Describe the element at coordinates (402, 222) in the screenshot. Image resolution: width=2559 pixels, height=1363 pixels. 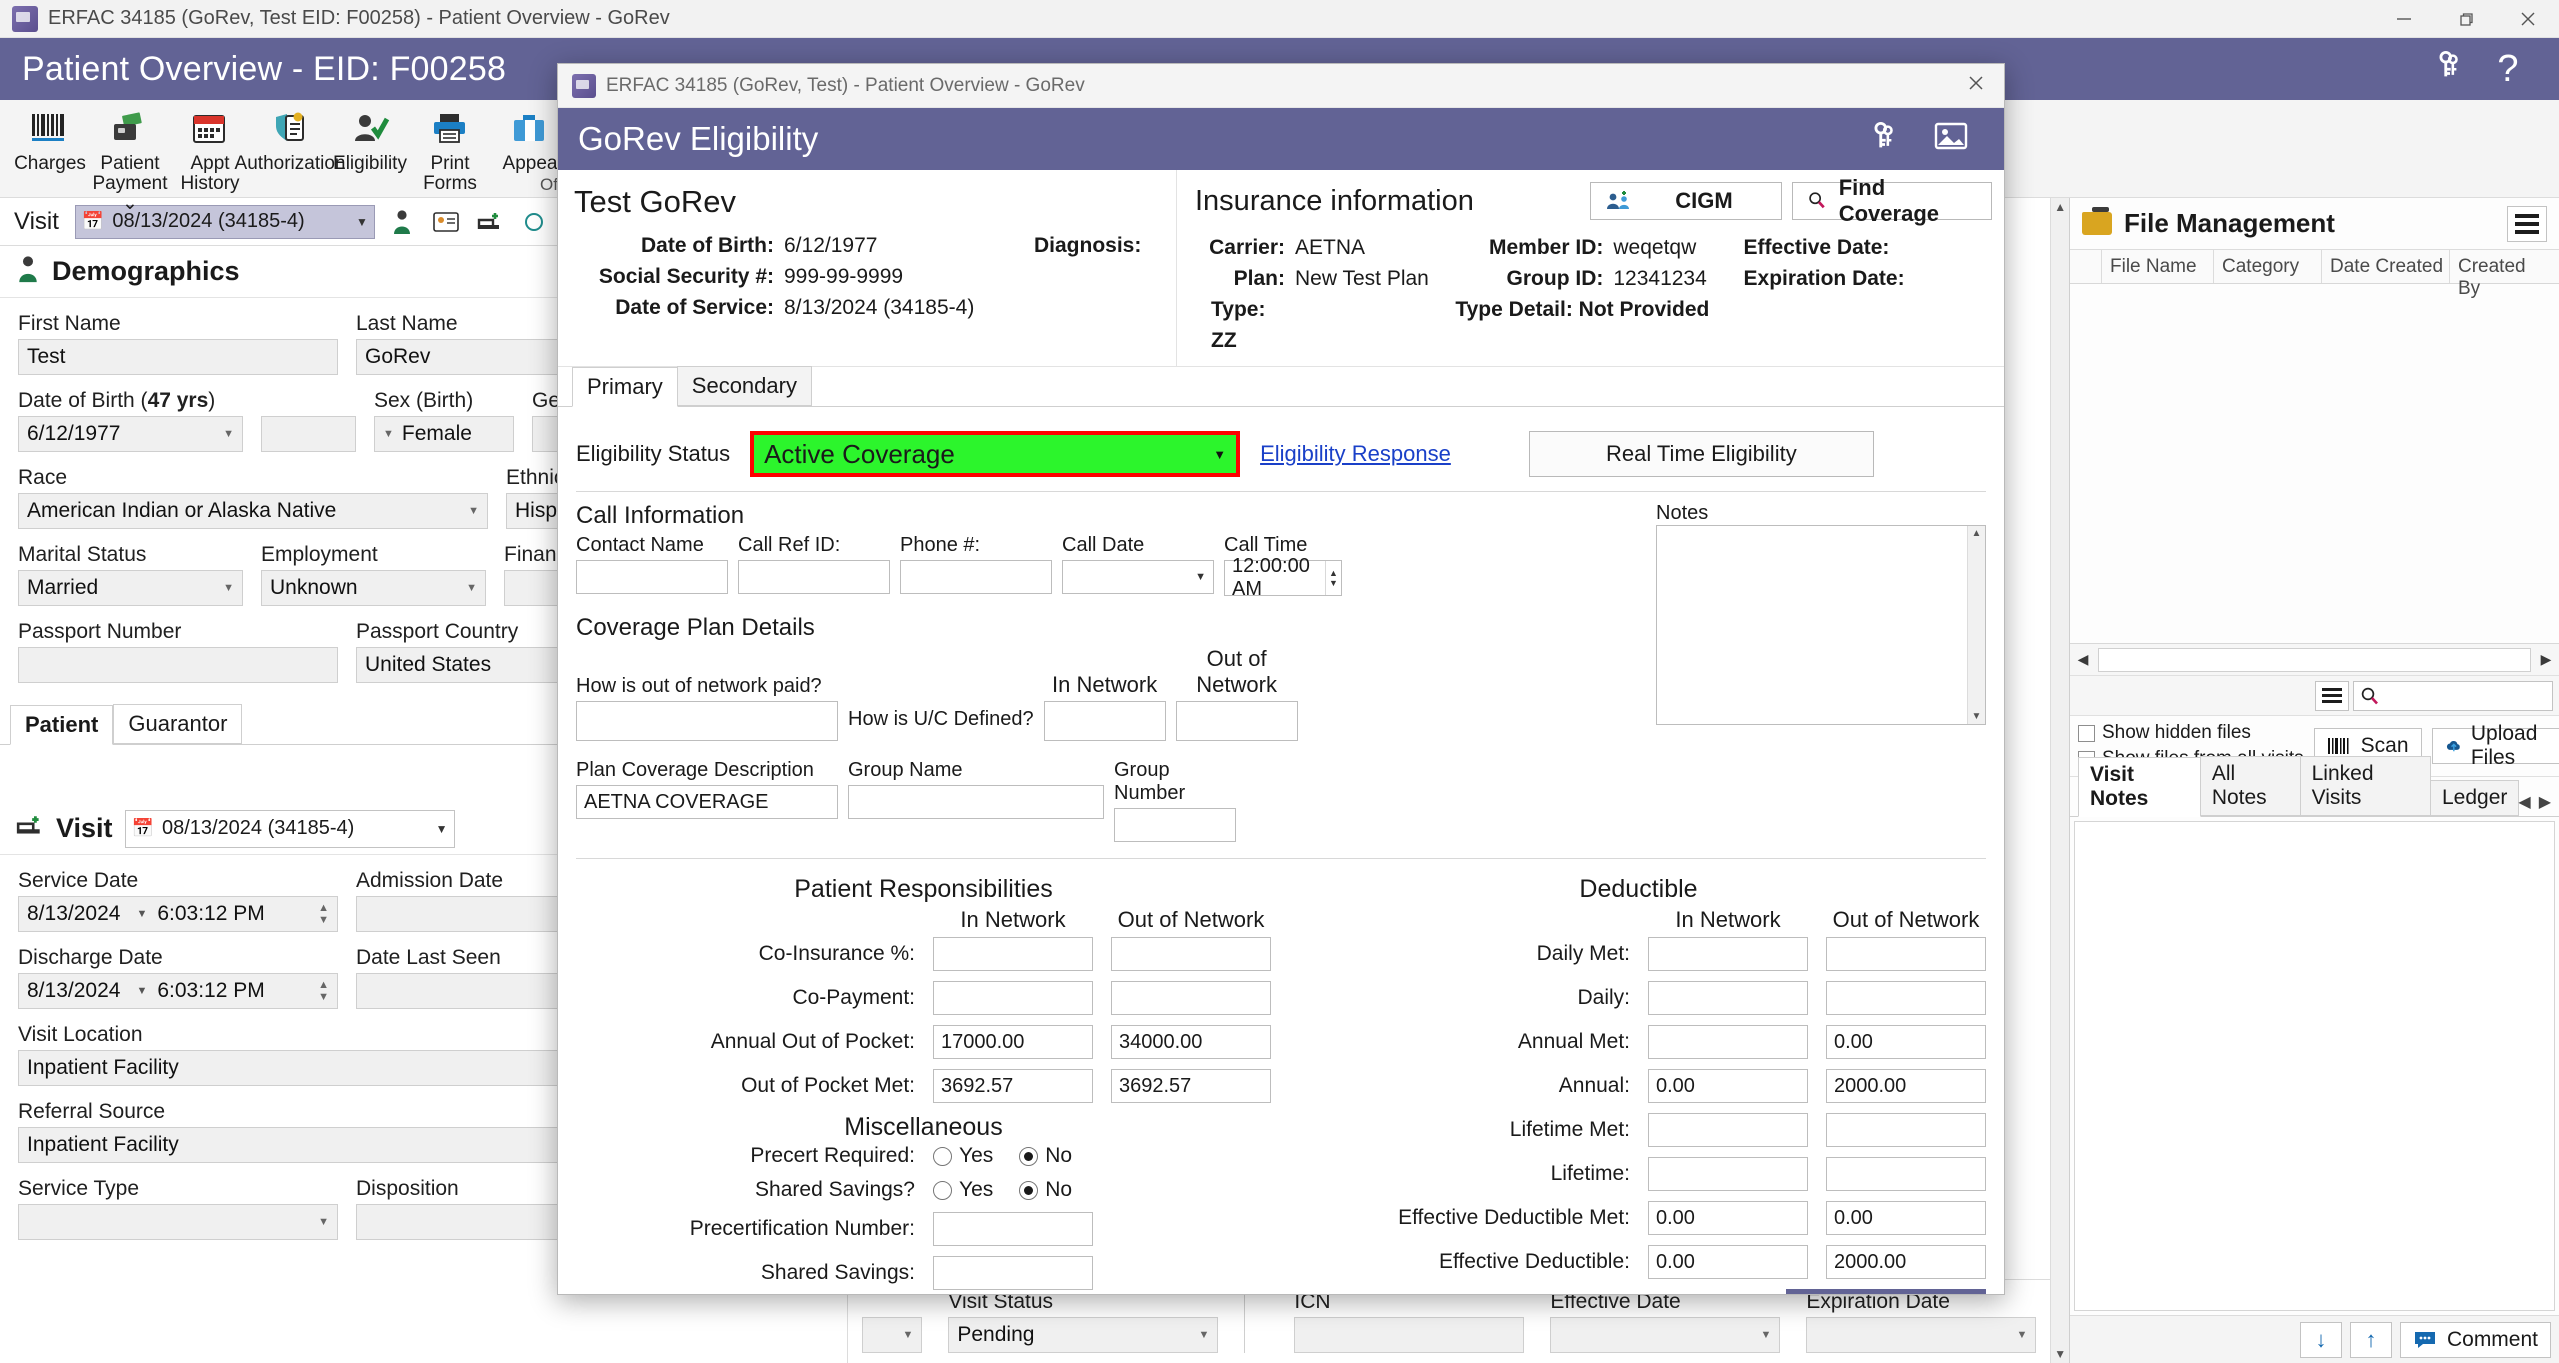
I see `patient-icon` at that location.